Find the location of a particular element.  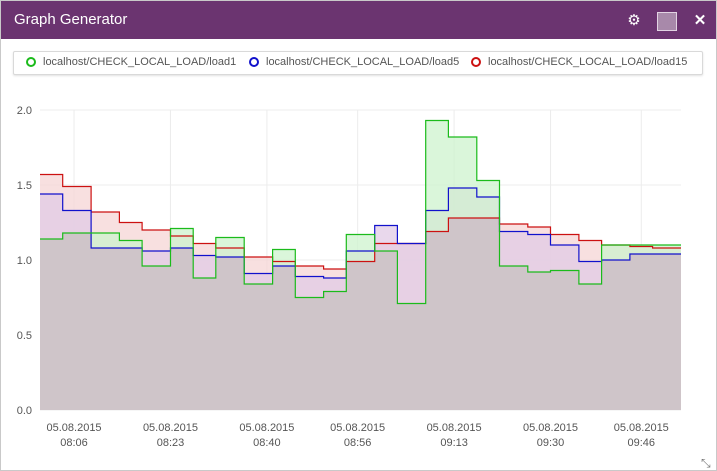

x-tick-time: 09:30 is located at coordinates (551, 443).